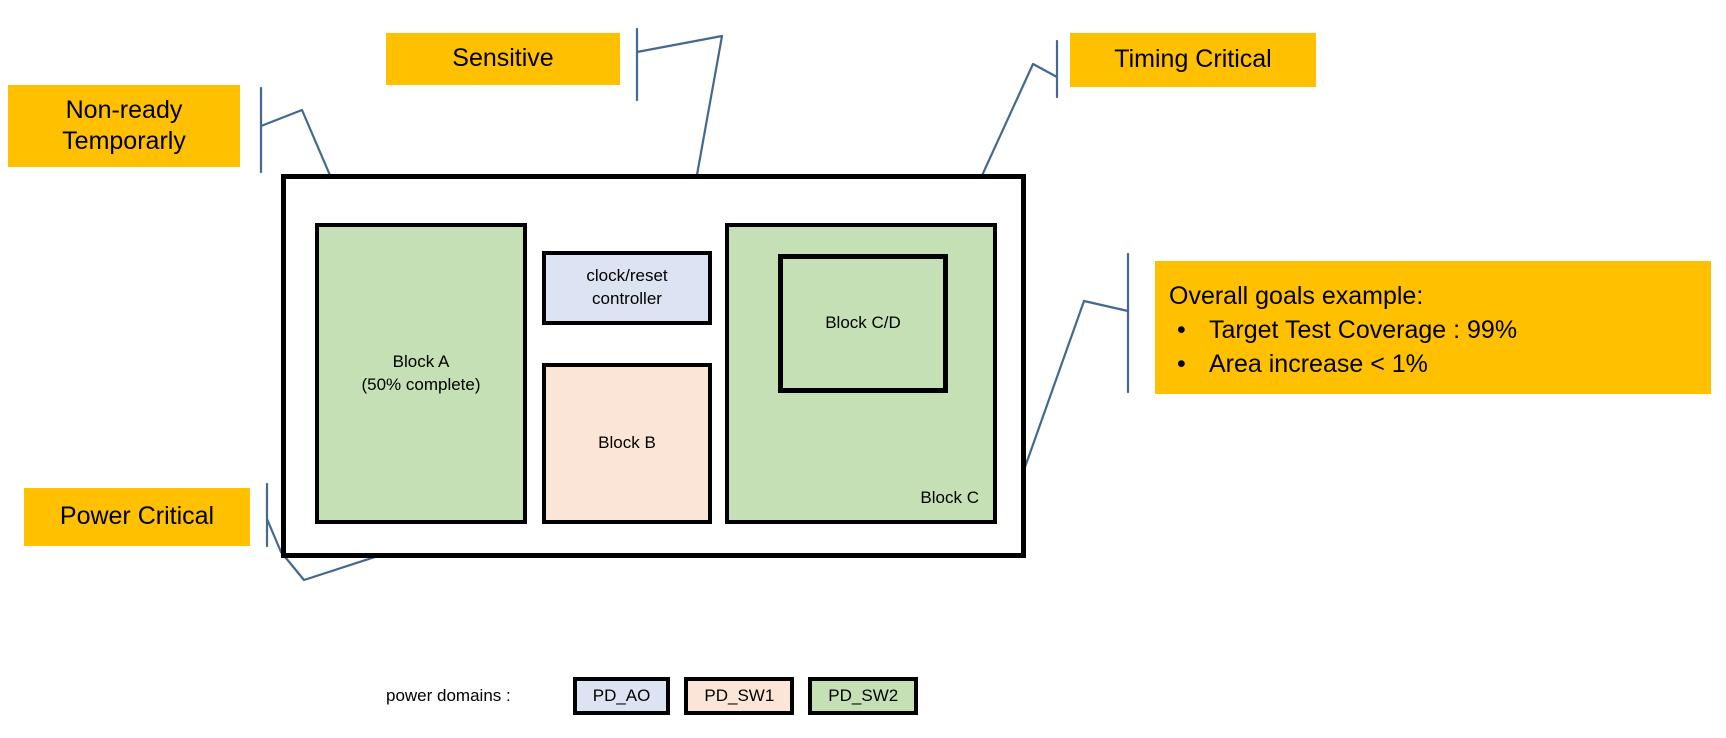 The image size is (1726, 738). What do you see at coordinates (1440, 365) in the screenshot?
I see `overall-goals-item: • Area increase < 1%` at bounding box center [1440, 365].